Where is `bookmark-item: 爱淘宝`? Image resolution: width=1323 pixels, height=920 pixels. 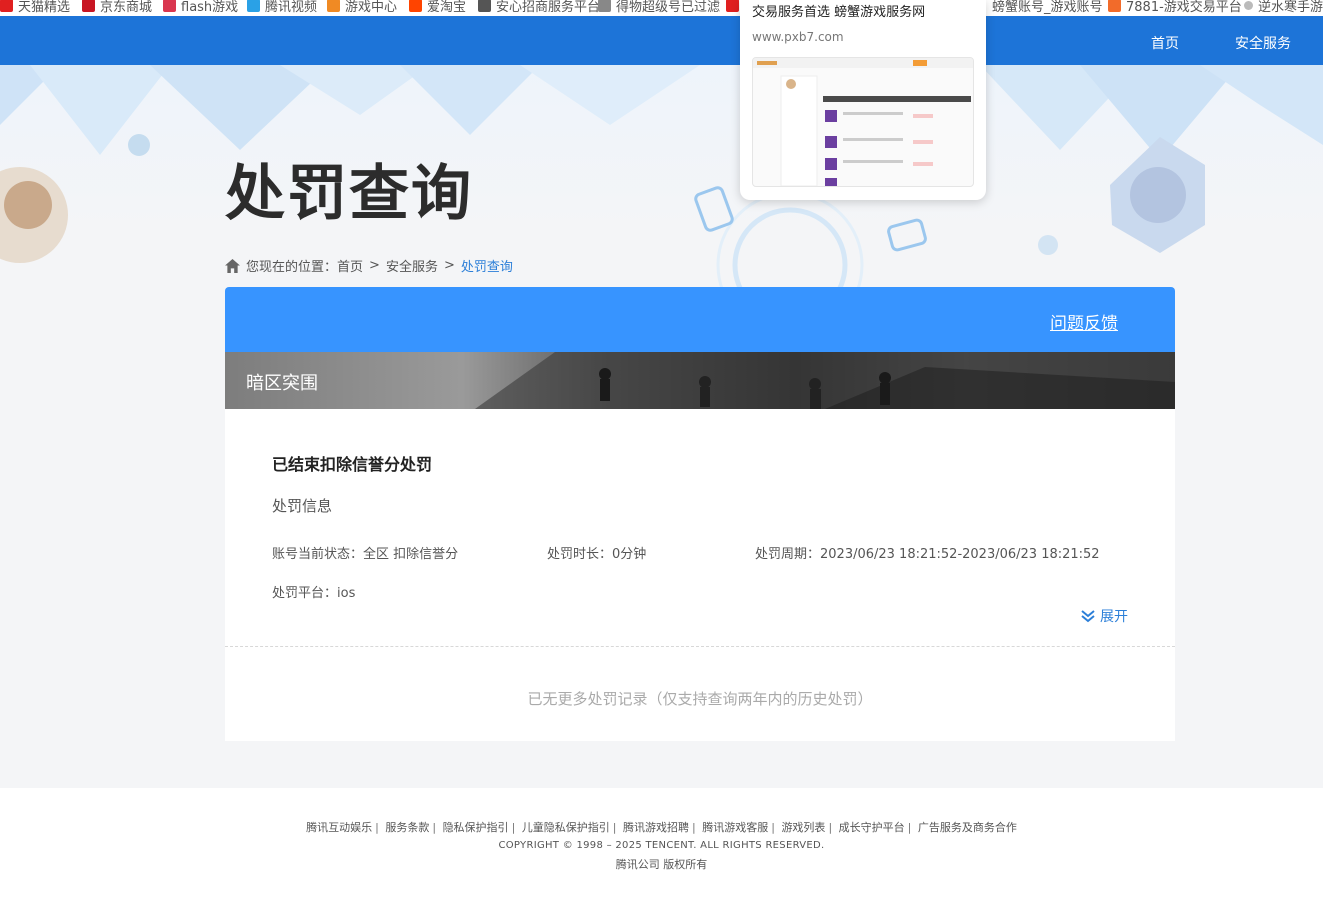
bookmark-item: 爱淘宝 is located at coordinates (438, 7).